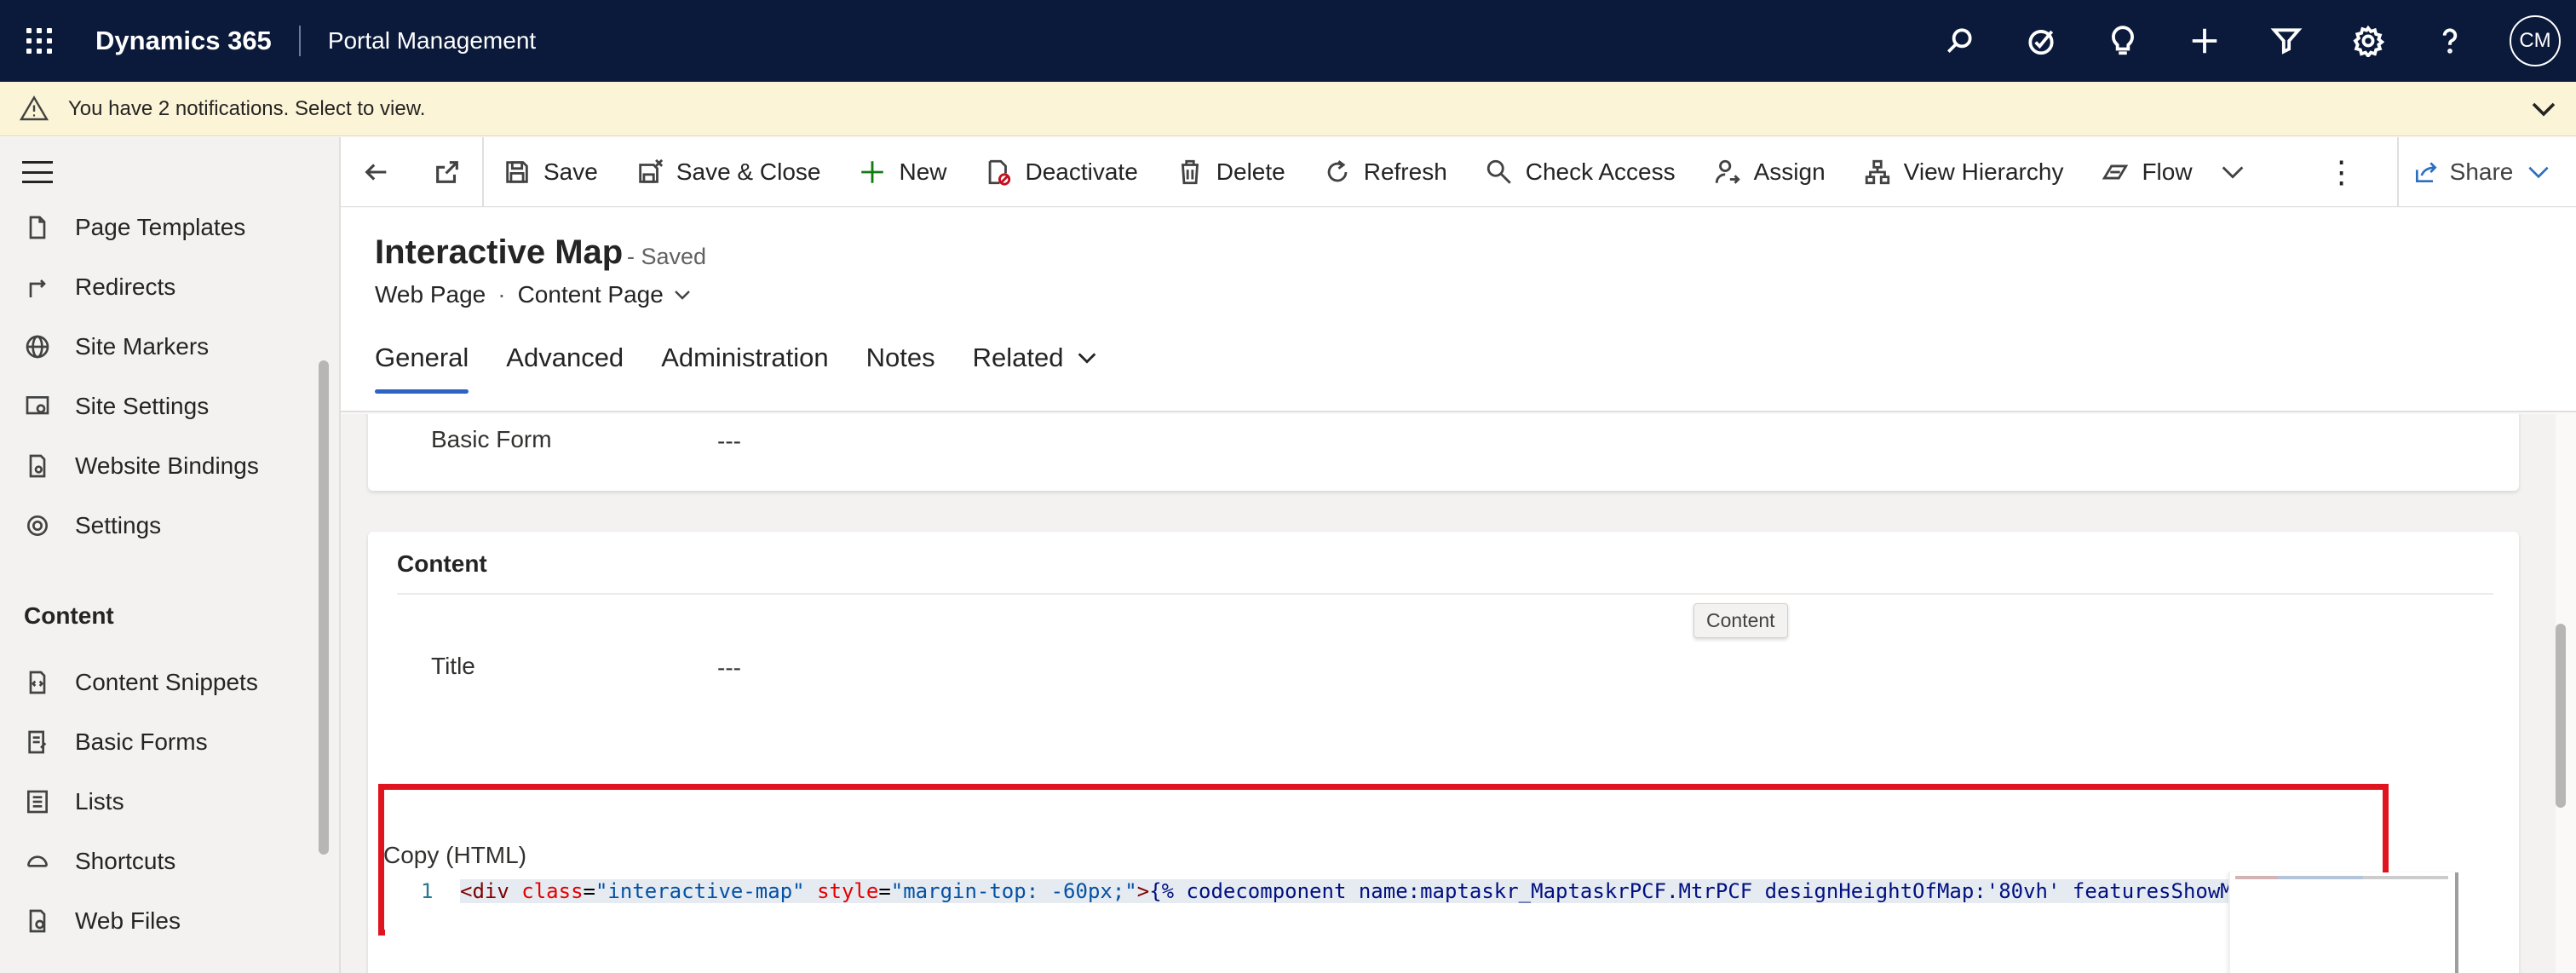 This screenshot has width=2576, height=973. Describe the element at coordinates (1000, 172) in the screenshot. I see `deactivate-icon` at that location.